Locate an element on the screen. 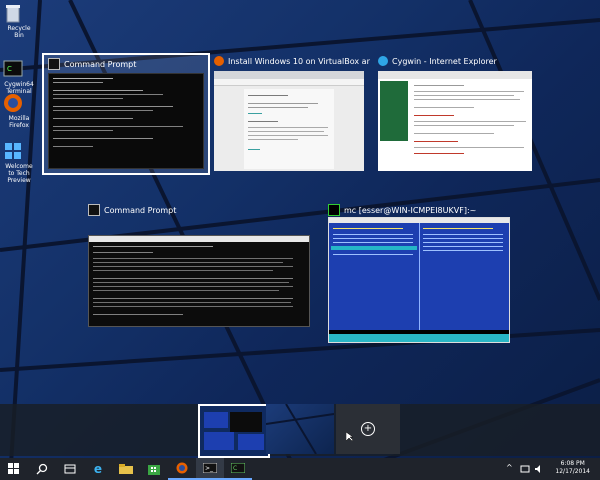 The width and height of the screenshot is (600, 480). ie-icon is located at coordinates (383, 61).